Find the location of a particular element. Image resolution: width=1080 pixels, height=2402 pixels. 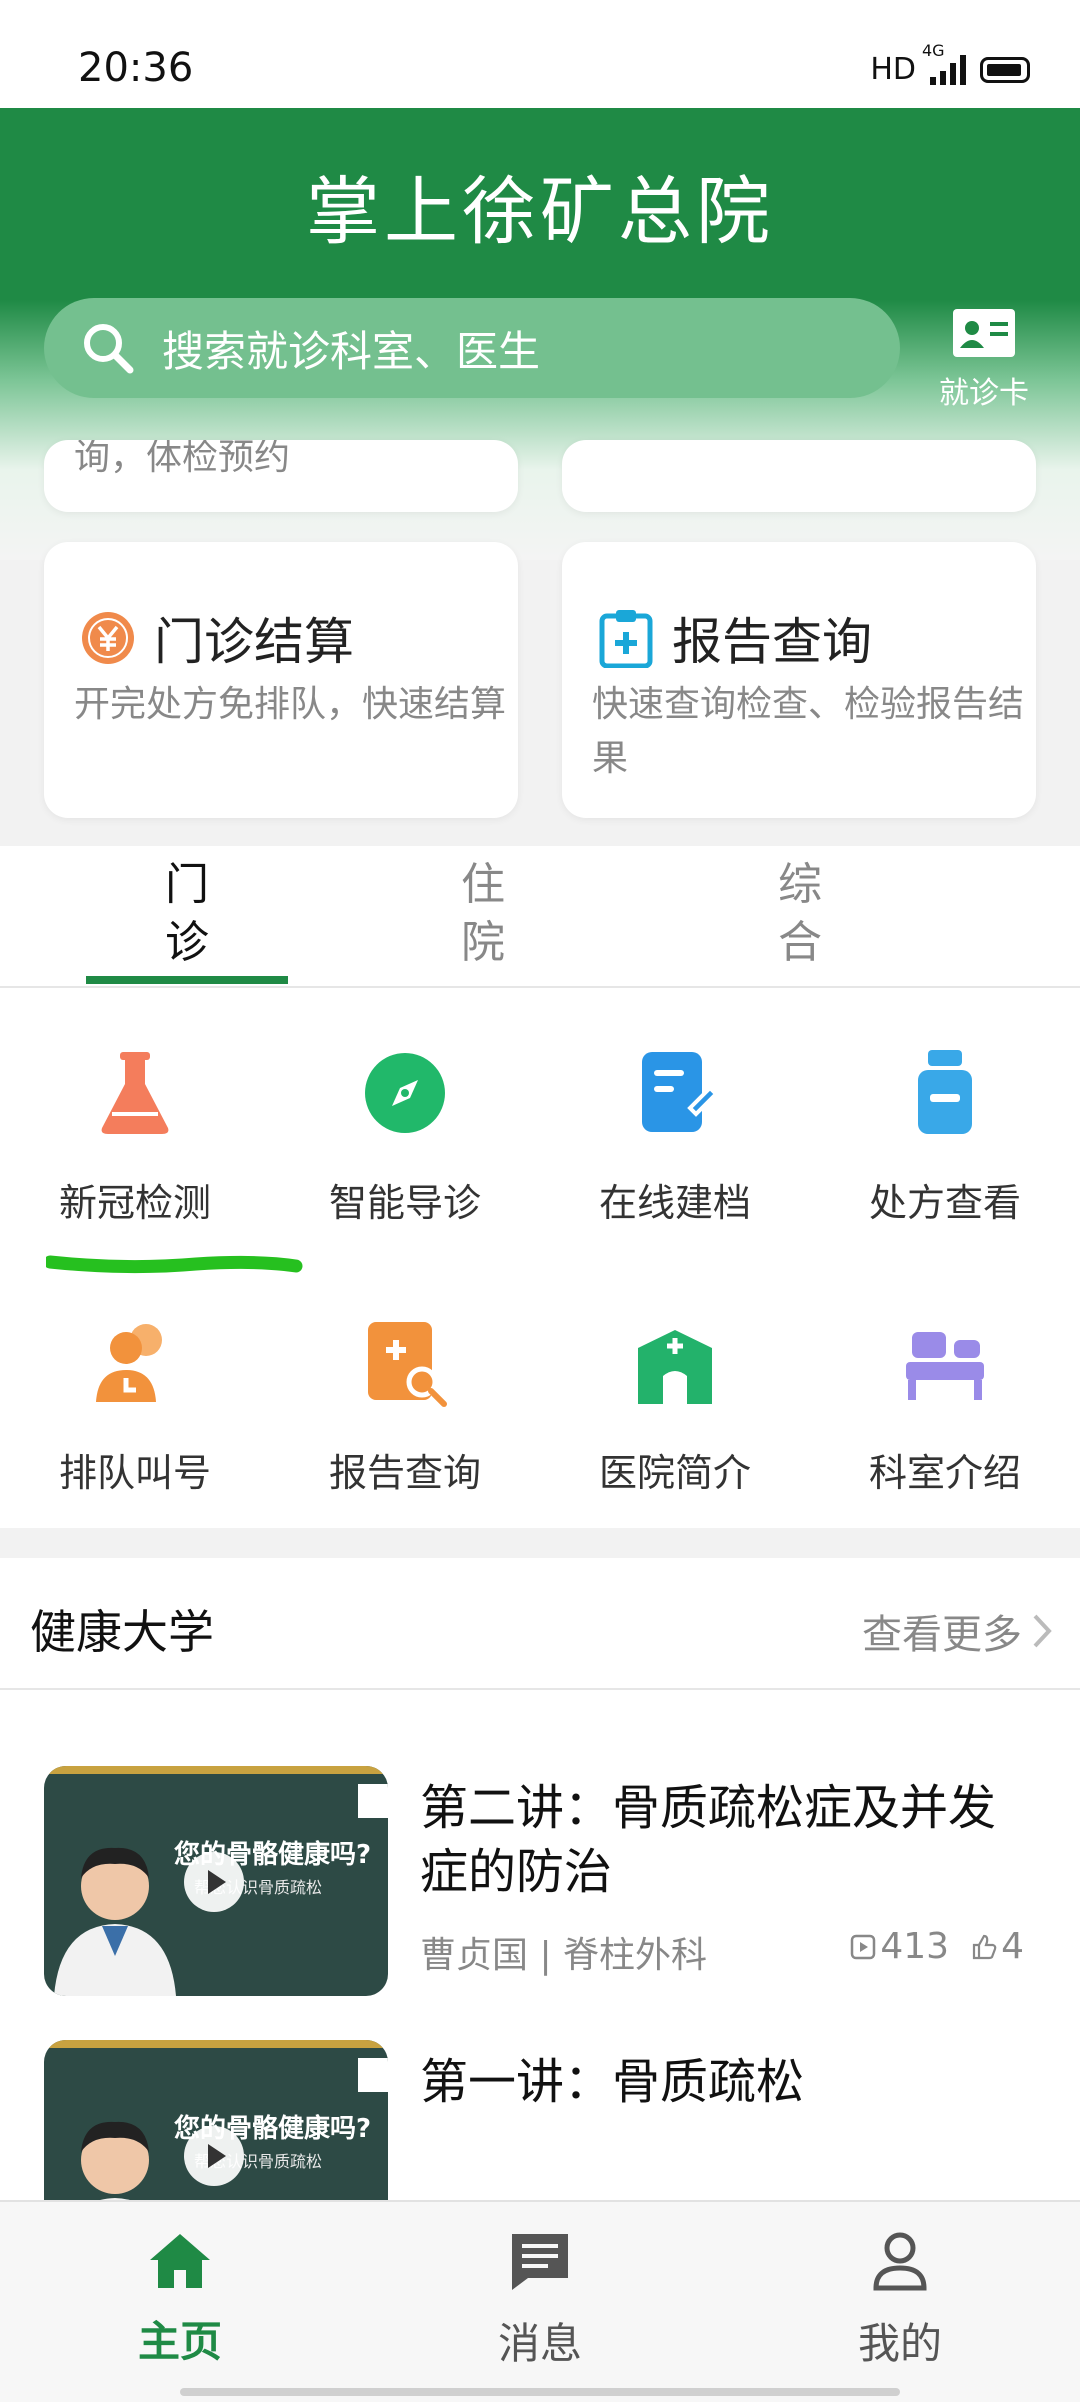

report-title: 报告查询 is located at coordinates (772, 642).